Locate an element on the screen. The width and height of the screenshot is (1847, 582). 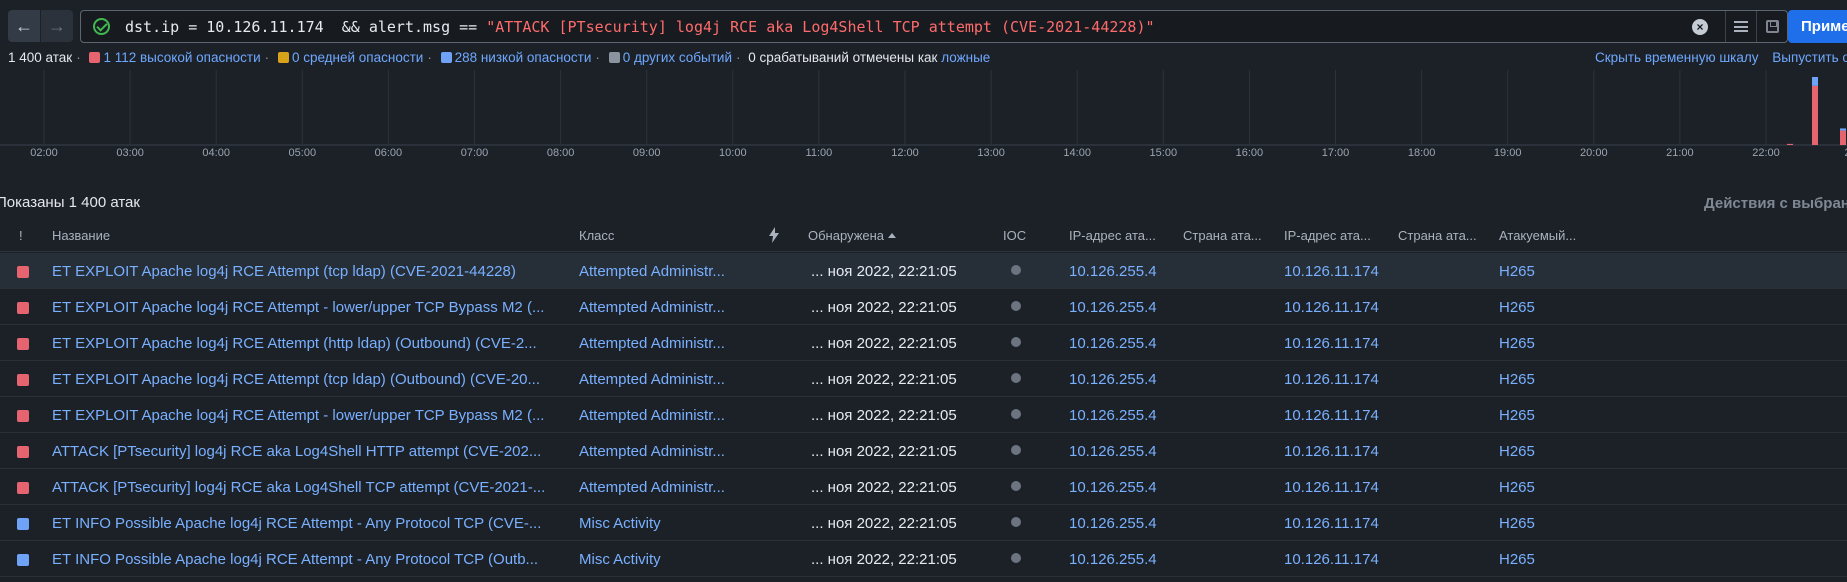
header-severity: ! is located at coordinates (21, 235).